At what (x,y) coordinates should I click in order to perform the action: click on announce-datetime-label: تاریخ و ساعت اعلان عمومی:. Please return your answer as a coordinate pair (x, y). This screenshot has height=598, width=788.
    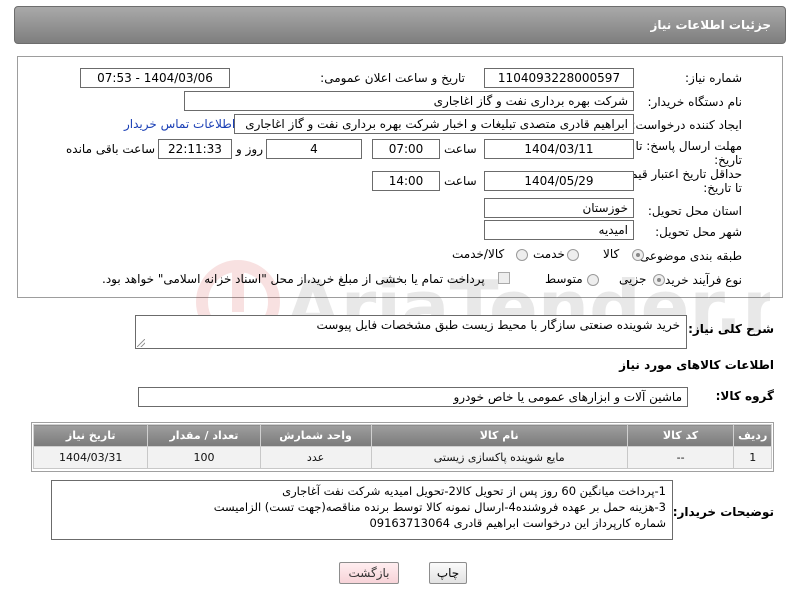
    Looking at the image, I should click on (392, 78).